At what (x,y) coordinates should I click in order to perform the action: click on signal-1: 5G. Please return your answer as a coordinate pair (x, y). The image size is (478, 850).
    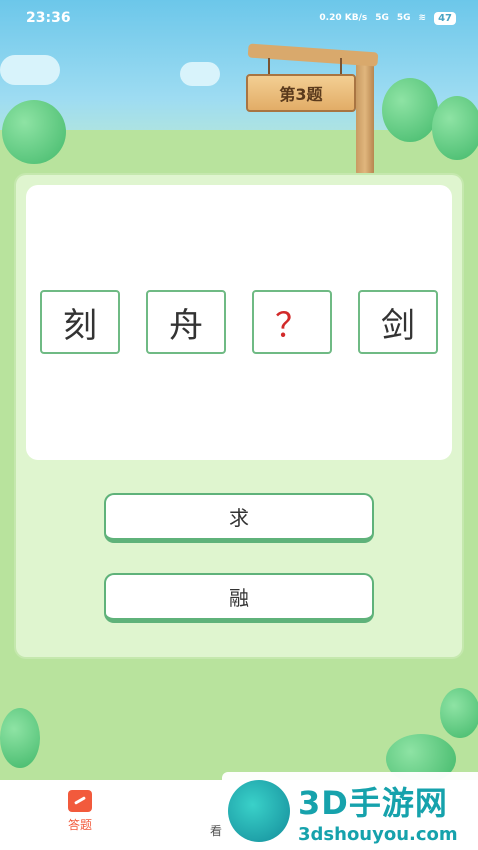
    Looking at the image, I should click on (382, 18).